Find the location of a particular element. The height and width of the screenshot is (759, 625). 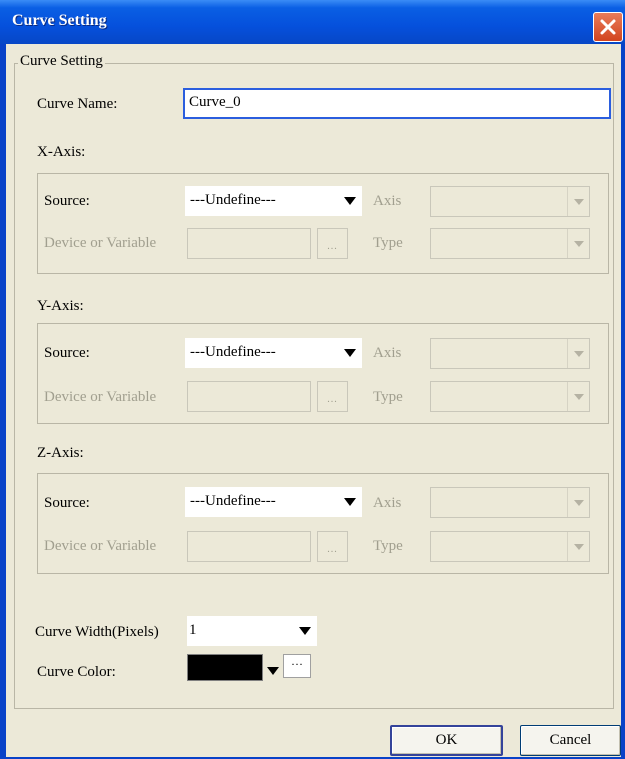

ok-button: OK is located at coordinates (446, 740).